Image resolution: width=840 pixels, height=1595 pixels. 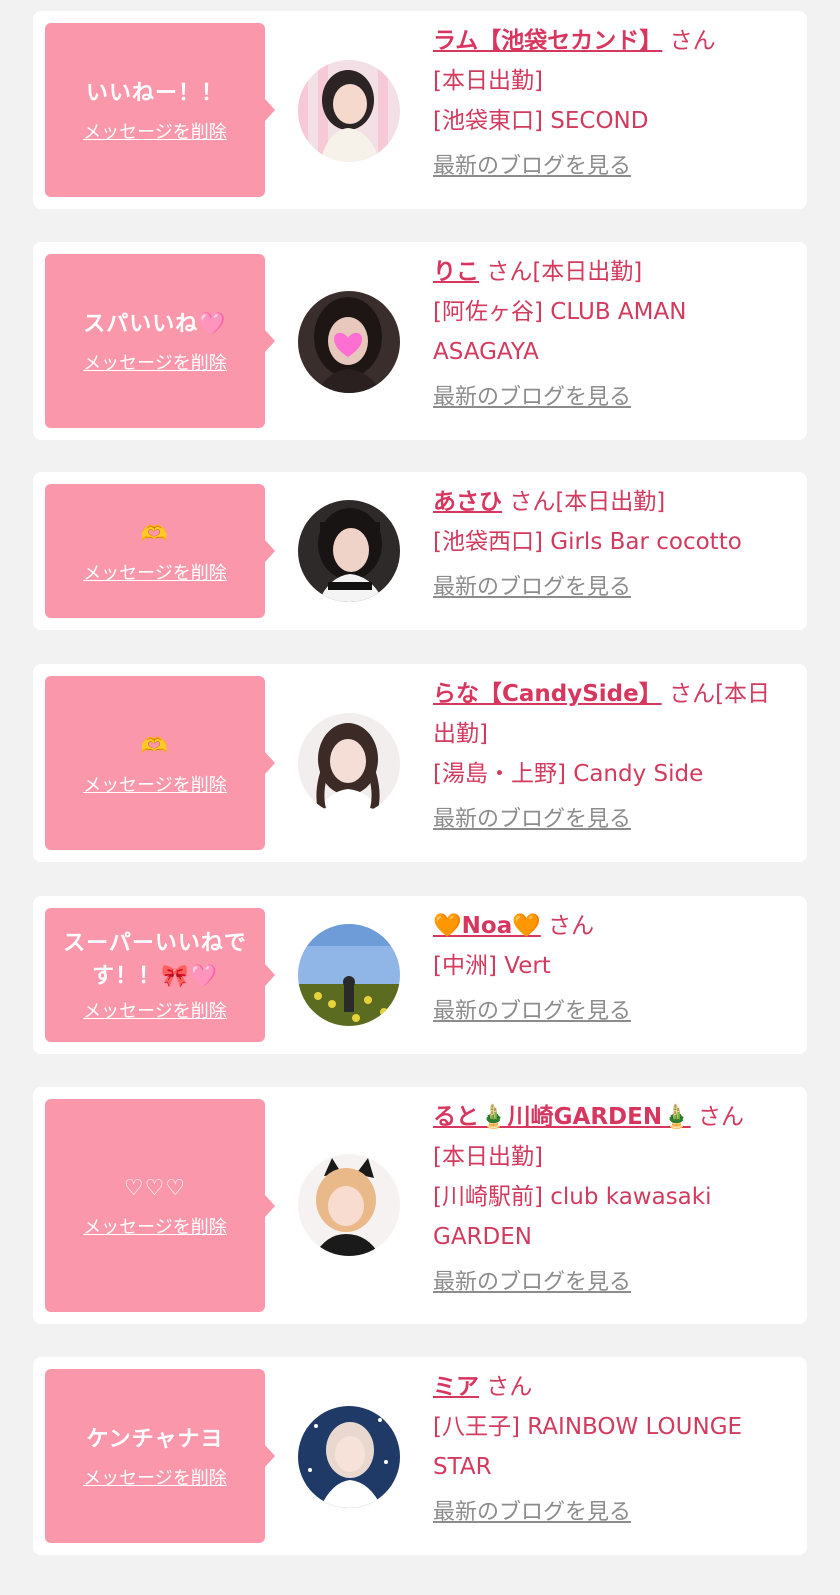 What do you see at coordinates (155, 324) in the screenshot?
I see `message-text: スパいいね🩷` at bounding box center [155, 324].